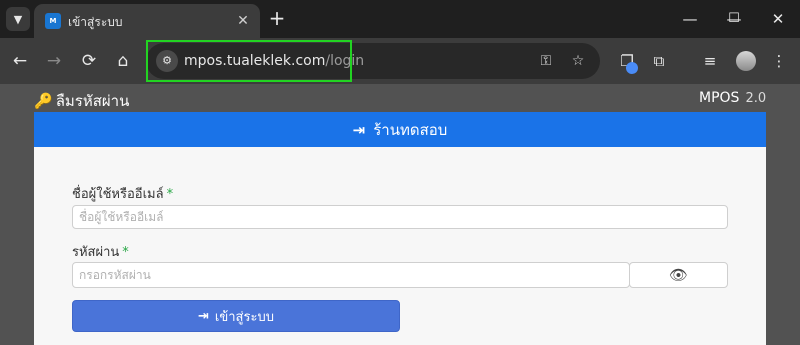 This screenshot has height=345, width=800. What do you see at coordinates (734, 19) in the screenshot?
I see `maximize-window-icon: ☐` at bounding box center [734, 19].